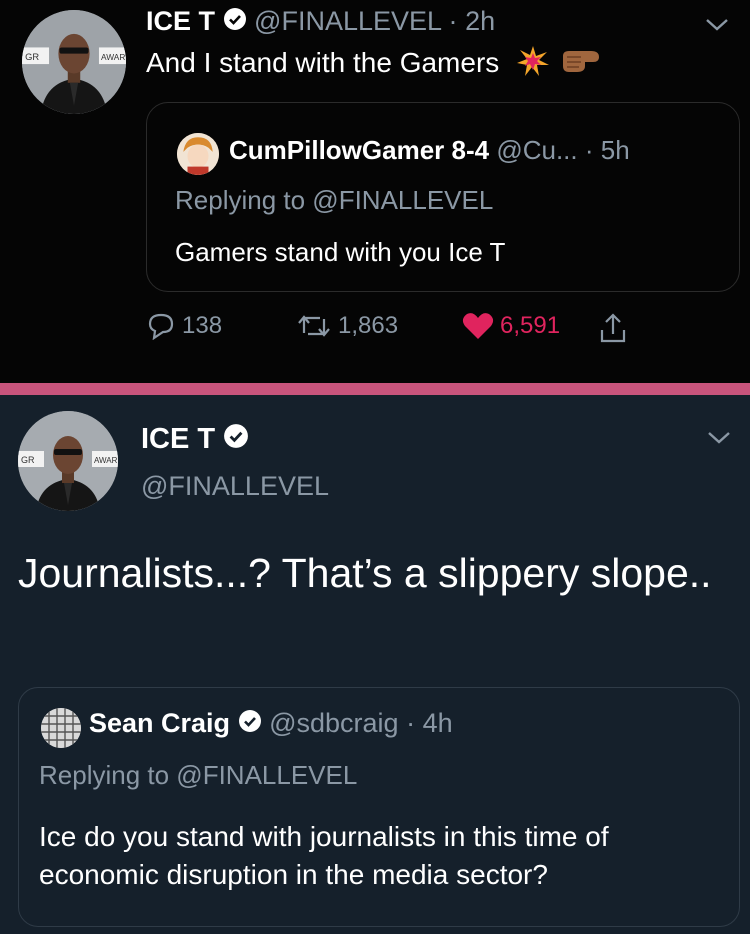 This screenshot has height=934, width=750. What do you see at coordinates (533, 64) in the screenshot?
I see `explosion-emoji-icon` at bounding box center [533, 64].